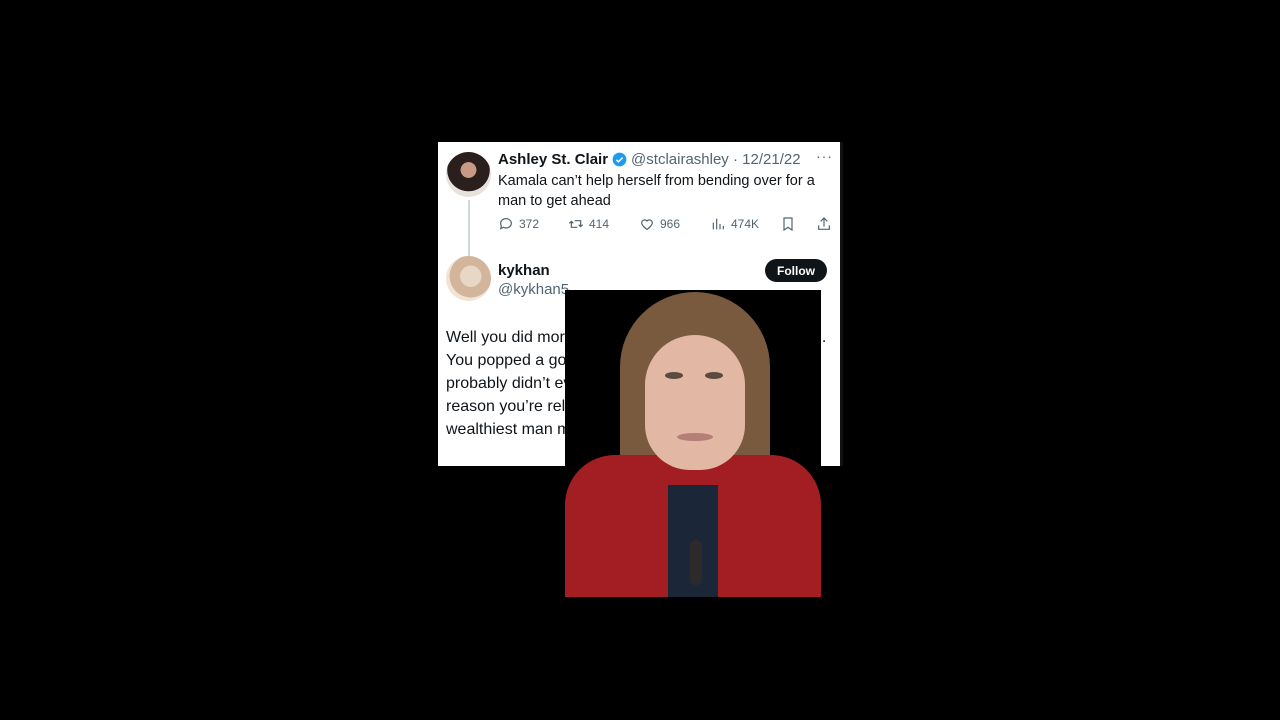 The image size is (1280, 720). Describe the element at coordinates (745, 224) in the screenshot. I see `views-count: 474K` at that location.